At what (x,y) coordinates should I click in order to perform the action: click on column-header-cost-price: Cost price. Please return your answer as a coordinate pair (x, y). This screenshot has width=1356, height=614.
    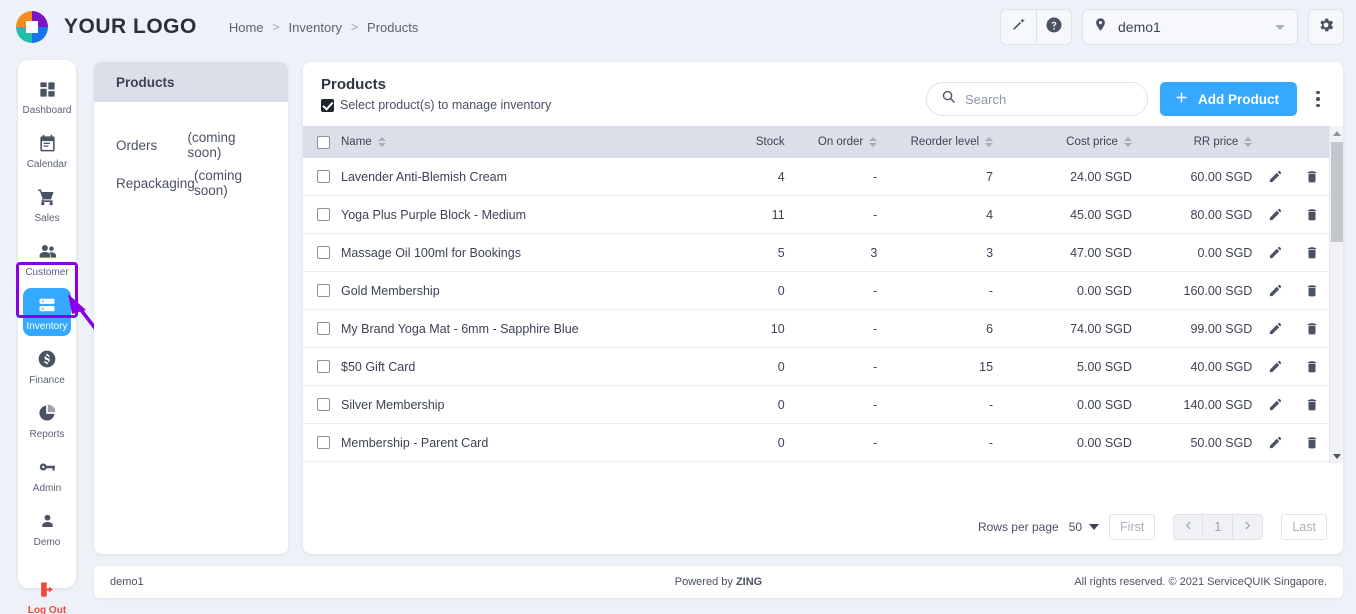
    Looking at the image, I should click on (1062, 142).